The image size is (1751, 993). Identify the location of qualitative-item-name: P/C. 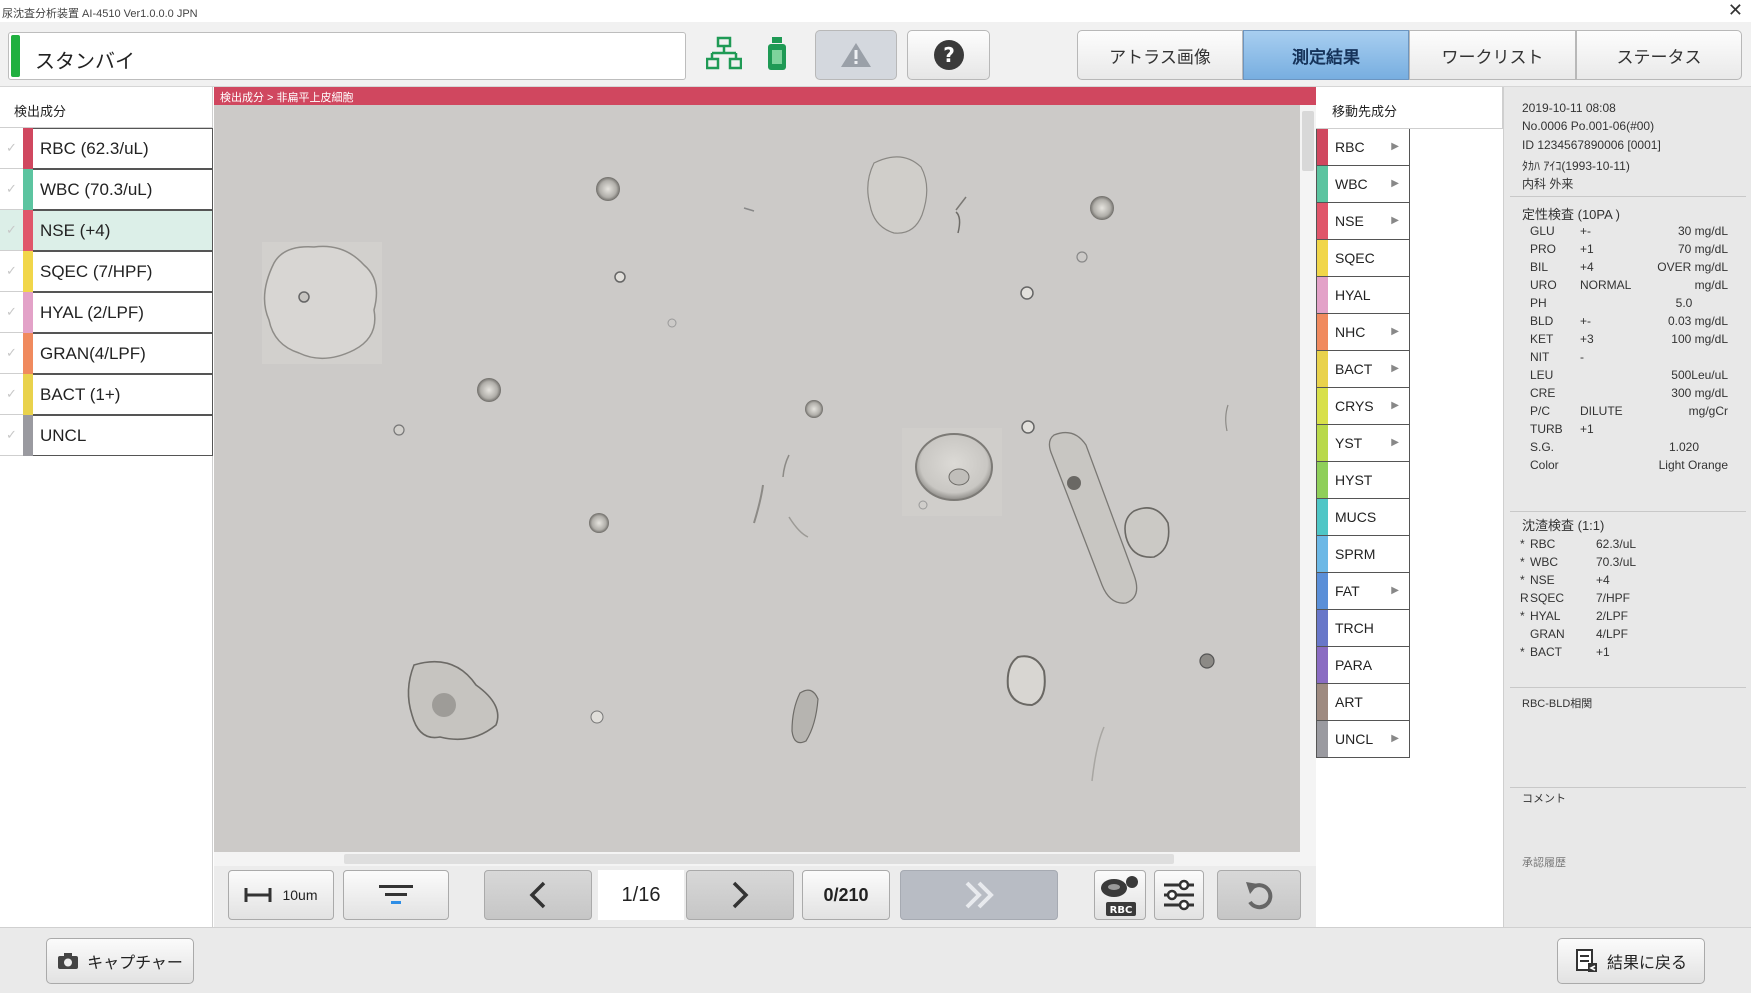
(1540, 411).